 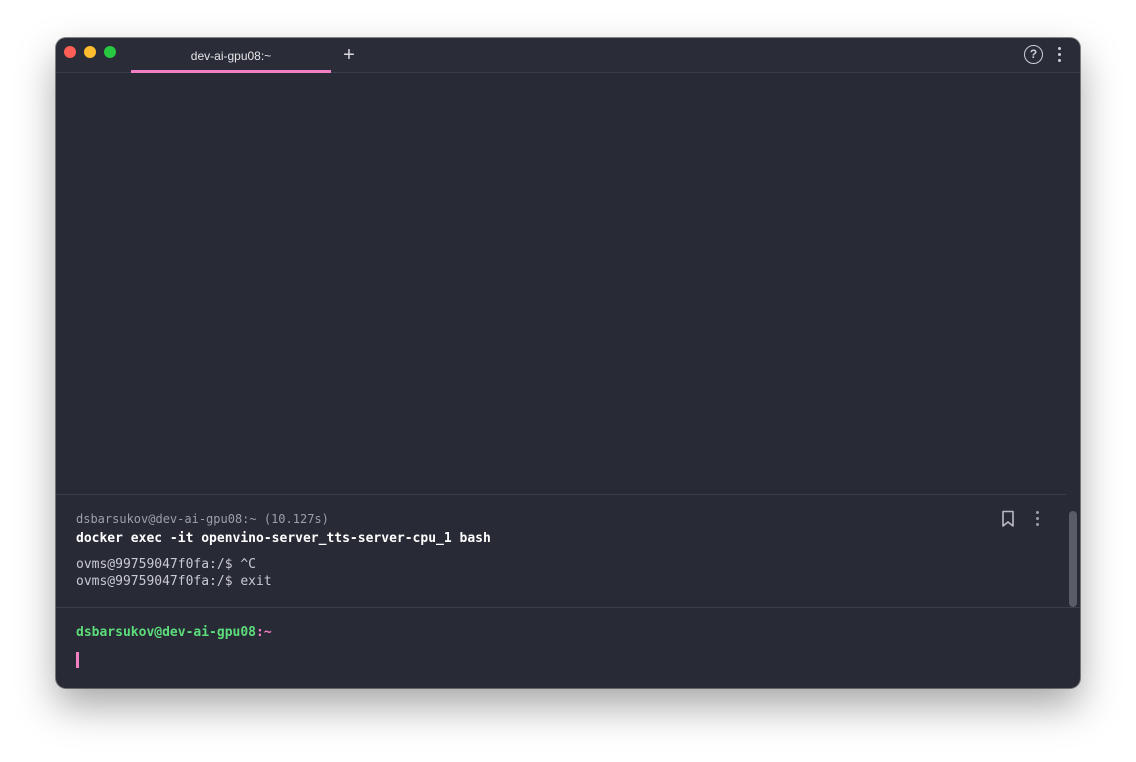 I want to click on minimize-button, so click(x=90, y=52).